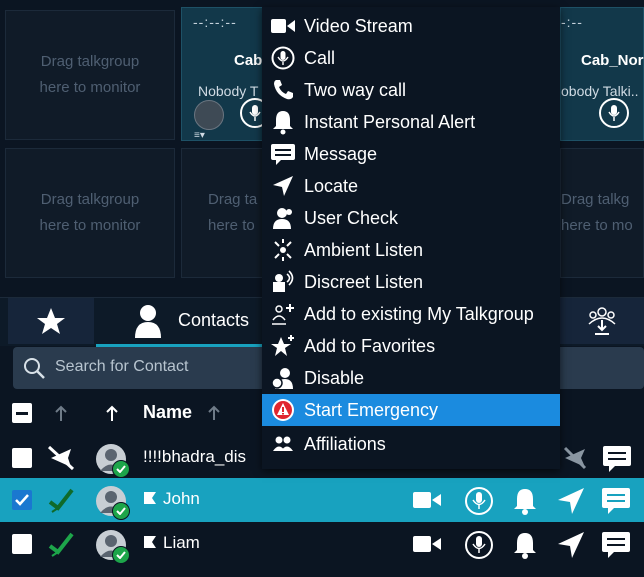  I want to click on tab-contacts: Contacts, so click(179, 322).